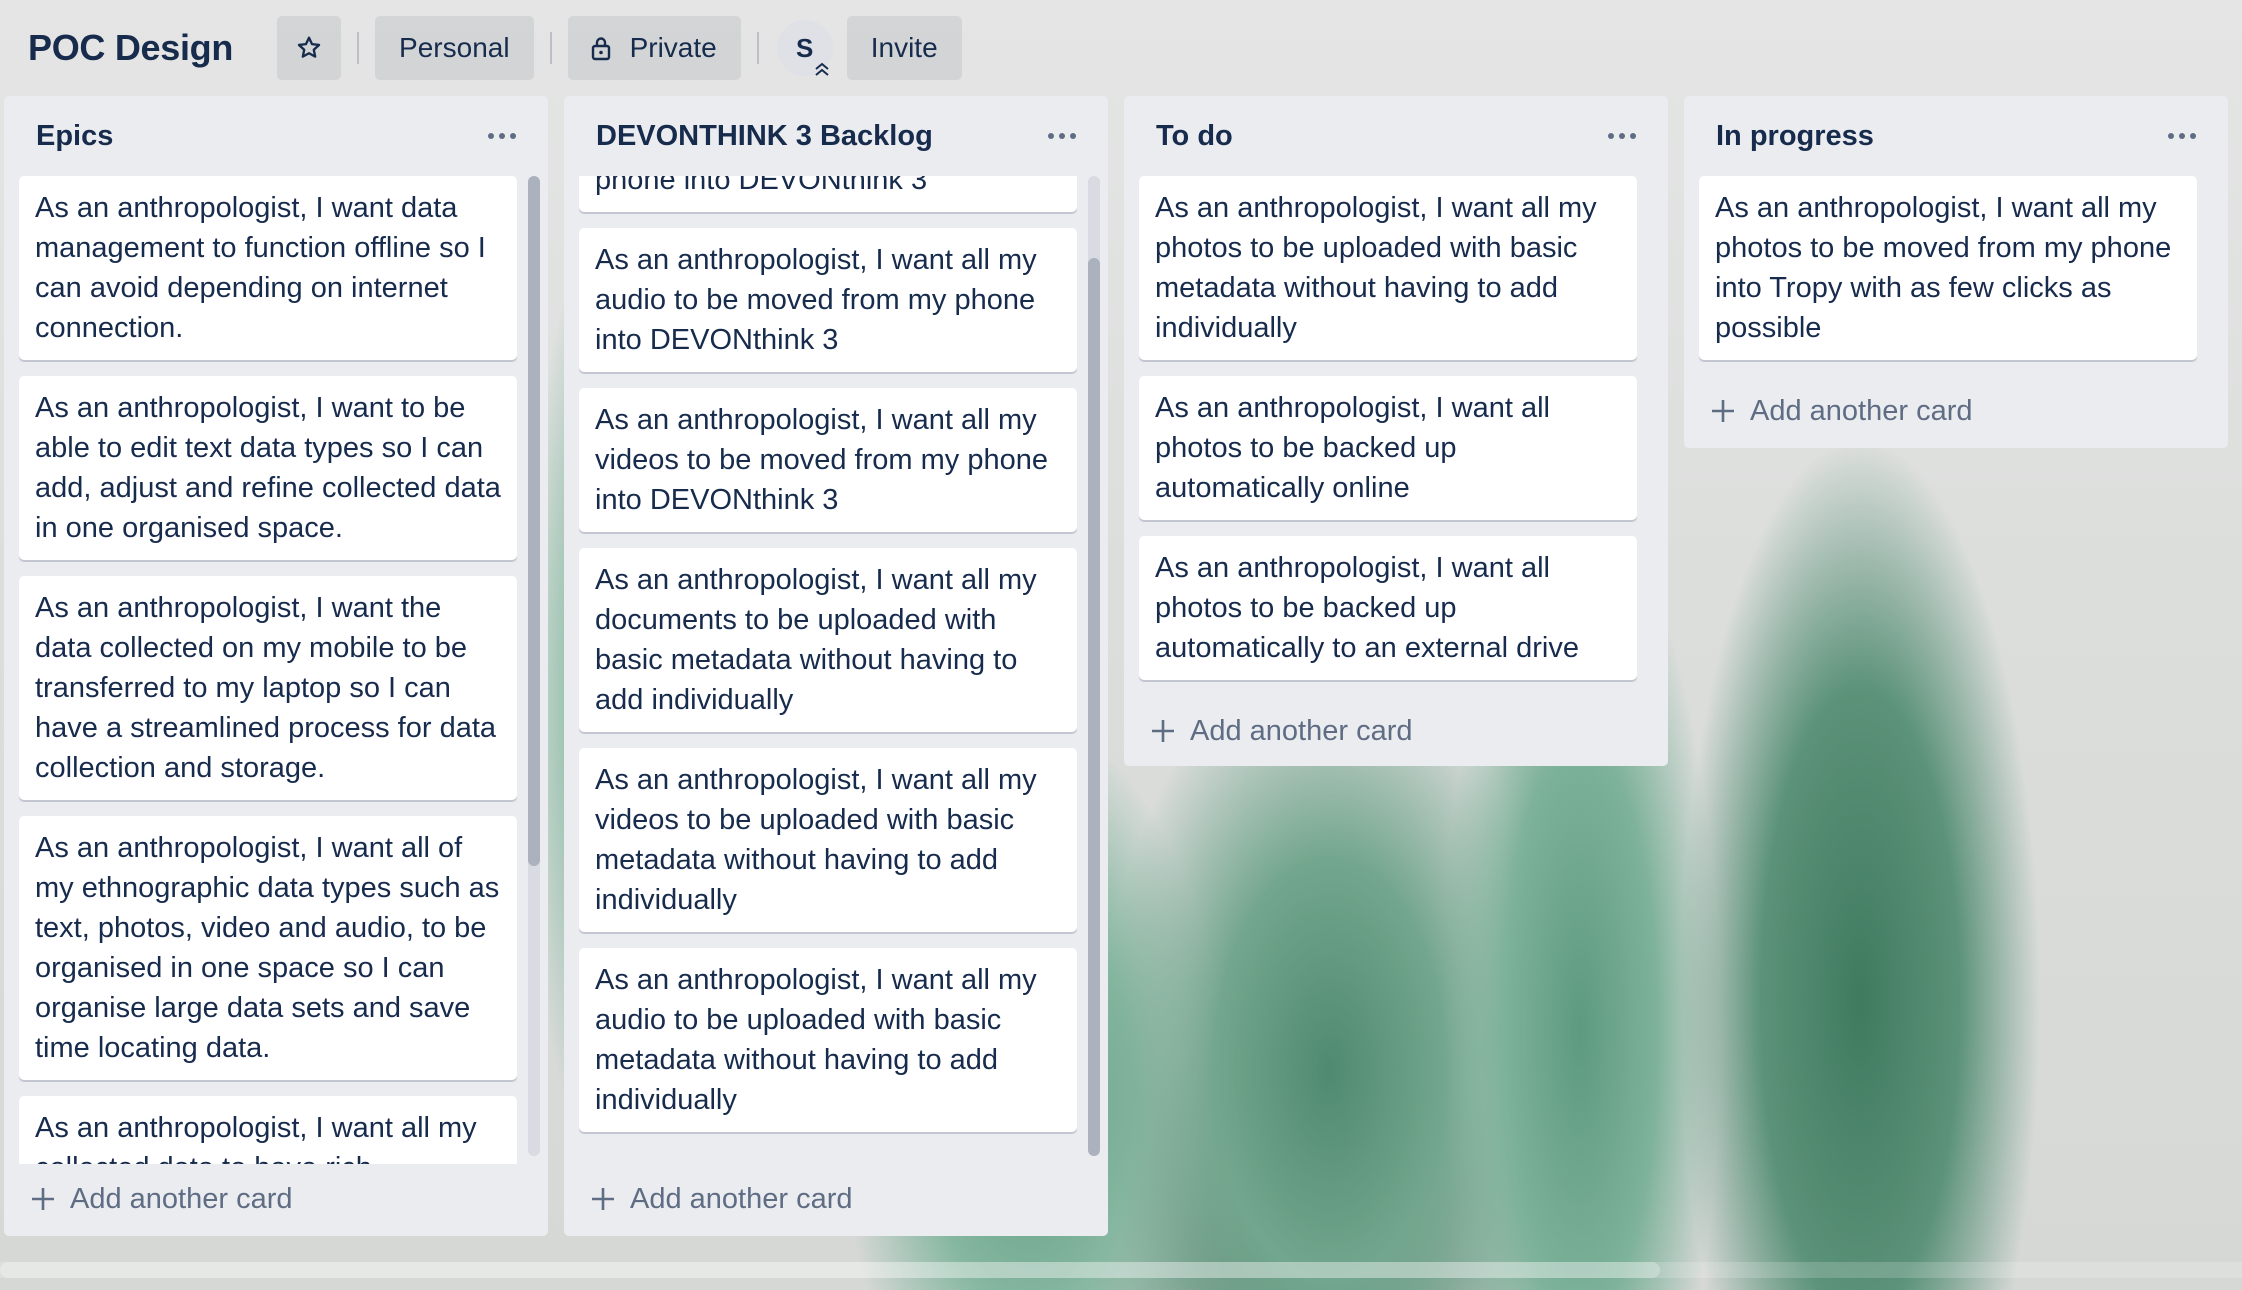 Image resolution: width=2242 pixels, height=1290 pixels. I want to click on list-header: DEVONTHINK 3 Backlog, so click(836, 136).